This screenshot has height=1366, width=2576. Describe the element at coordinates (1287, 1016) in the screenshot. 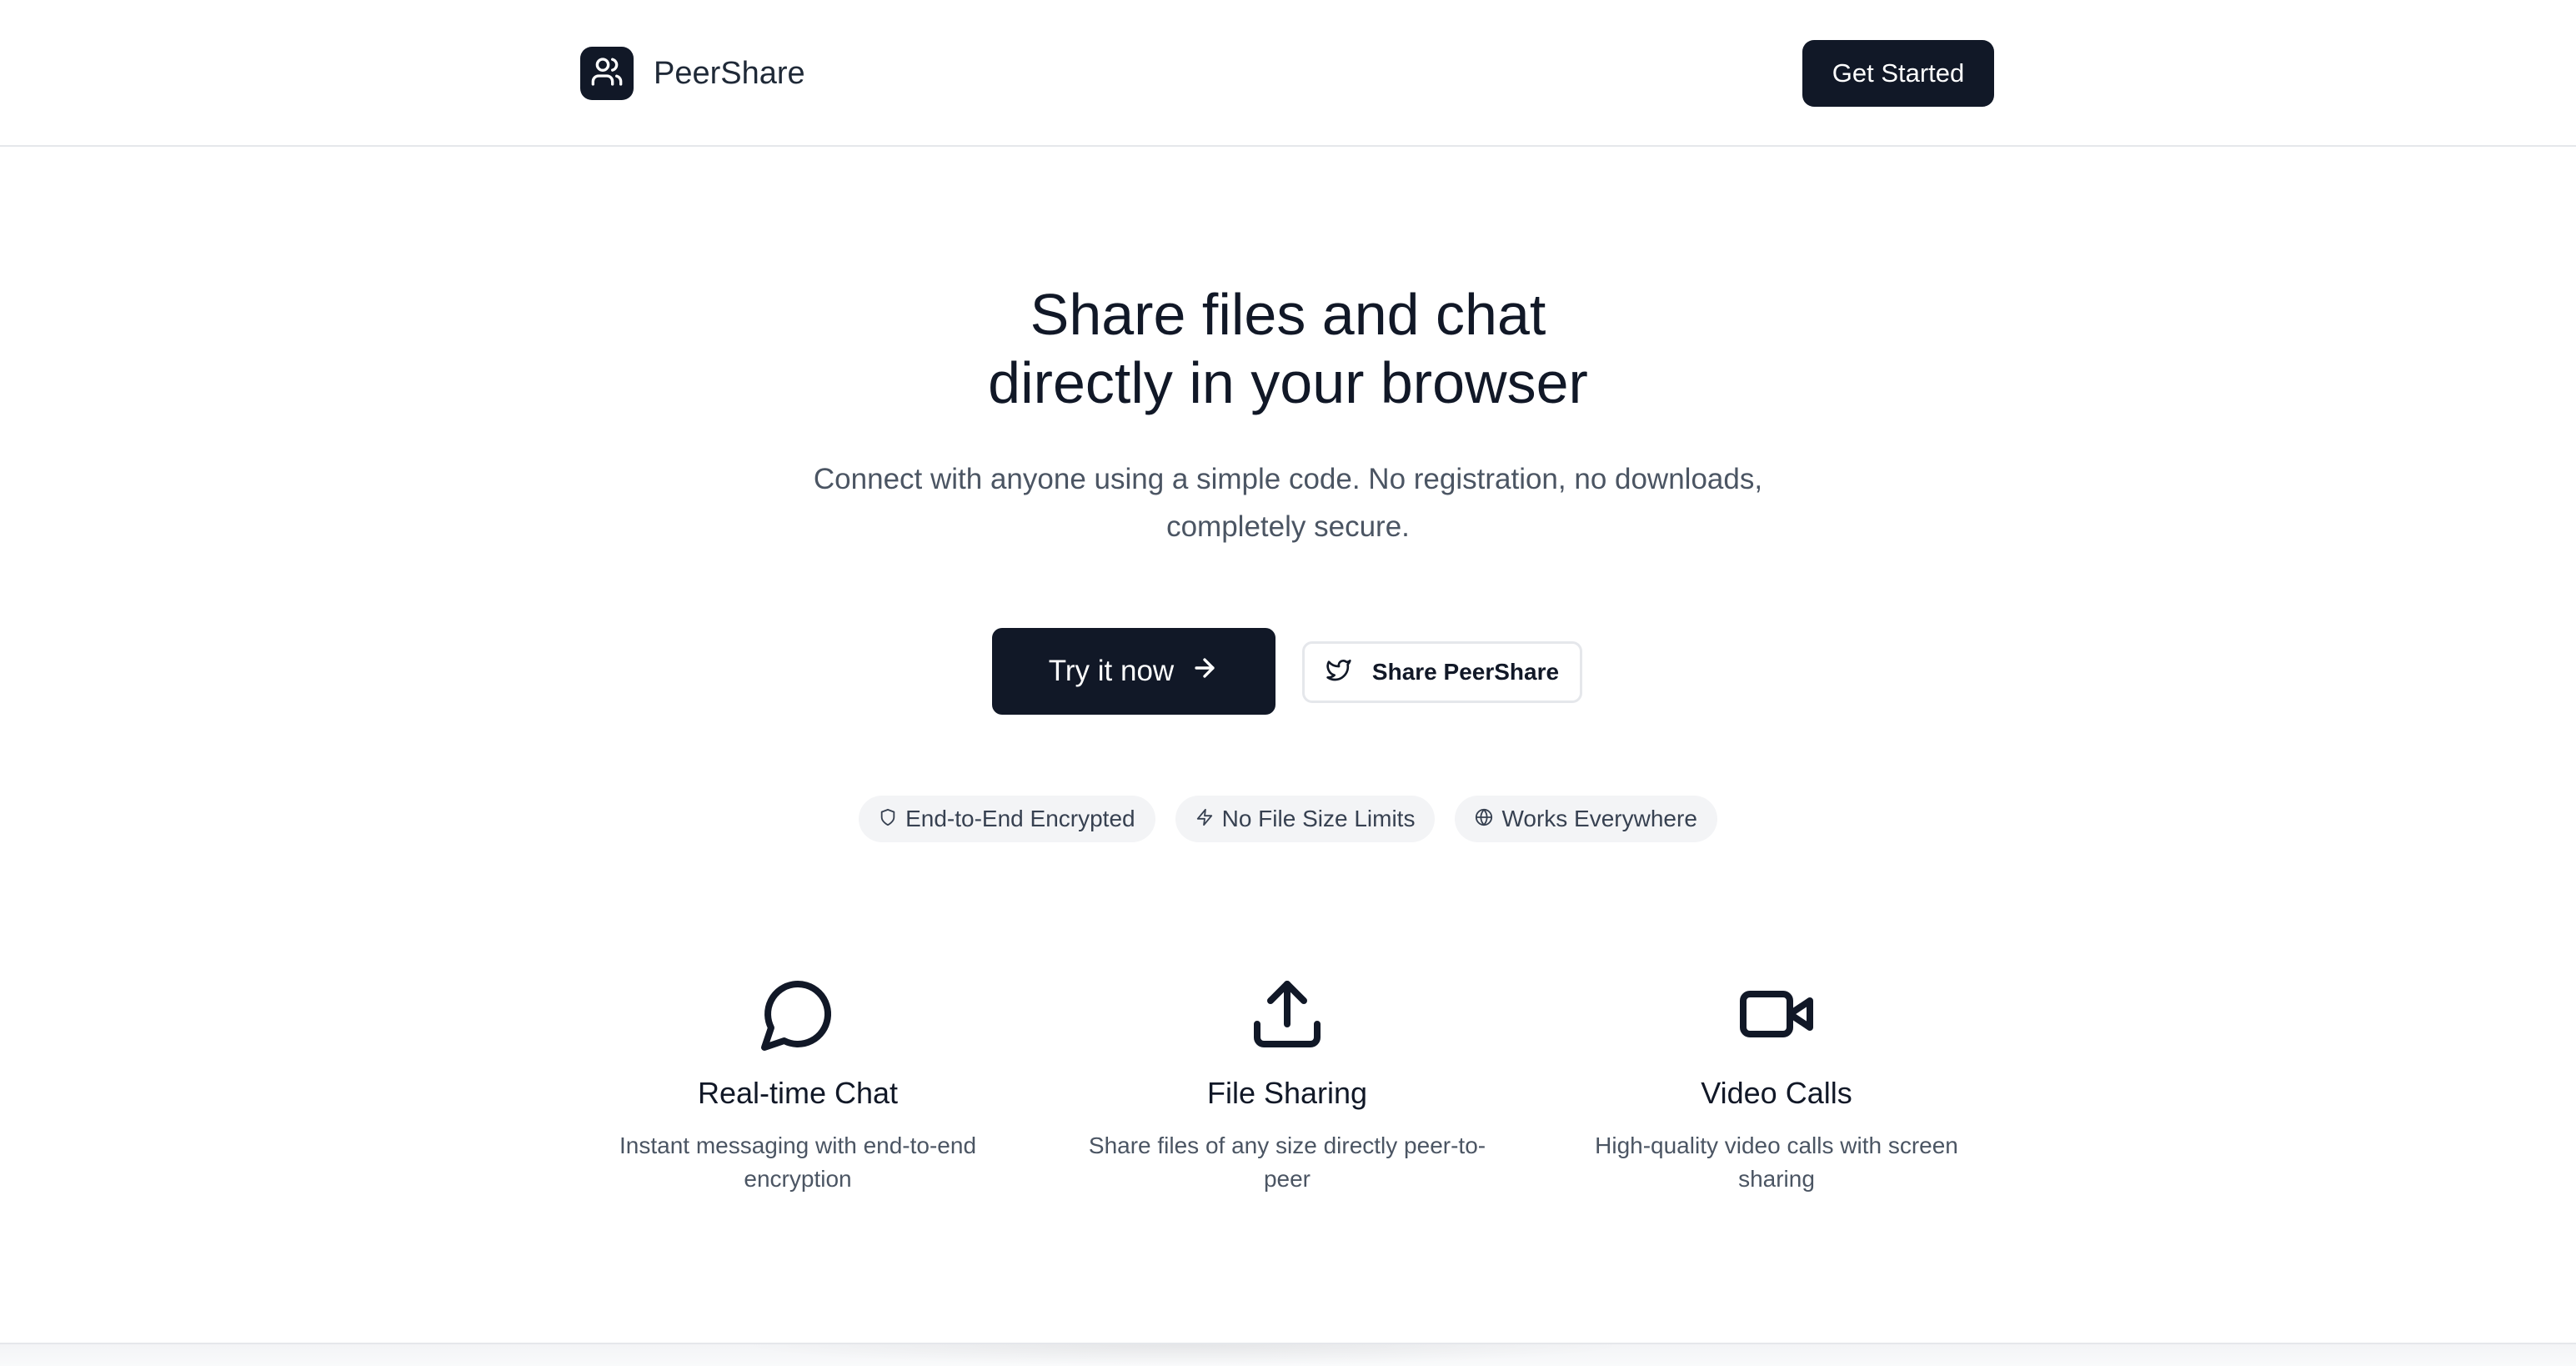

I see `upload-icon` at that location.